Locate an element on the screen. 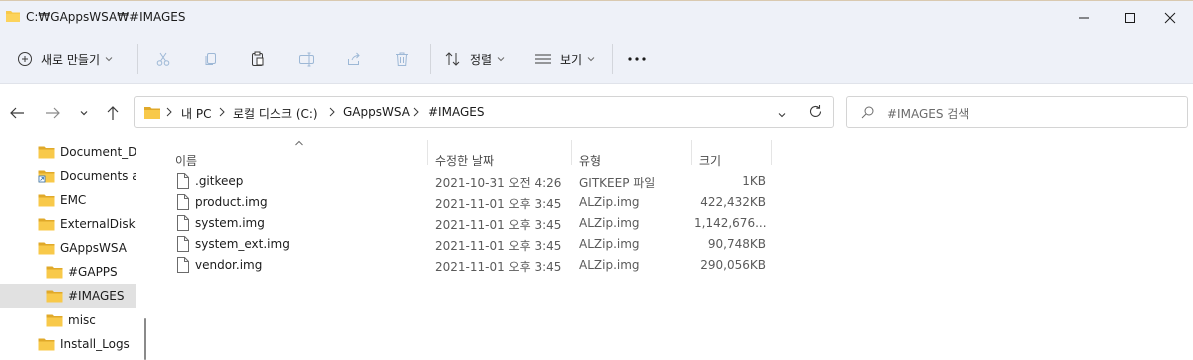 This screenshot has height=360, width=1193. nav-item-externaldisk: ExternalDisk is located at coordinates (68, 224).